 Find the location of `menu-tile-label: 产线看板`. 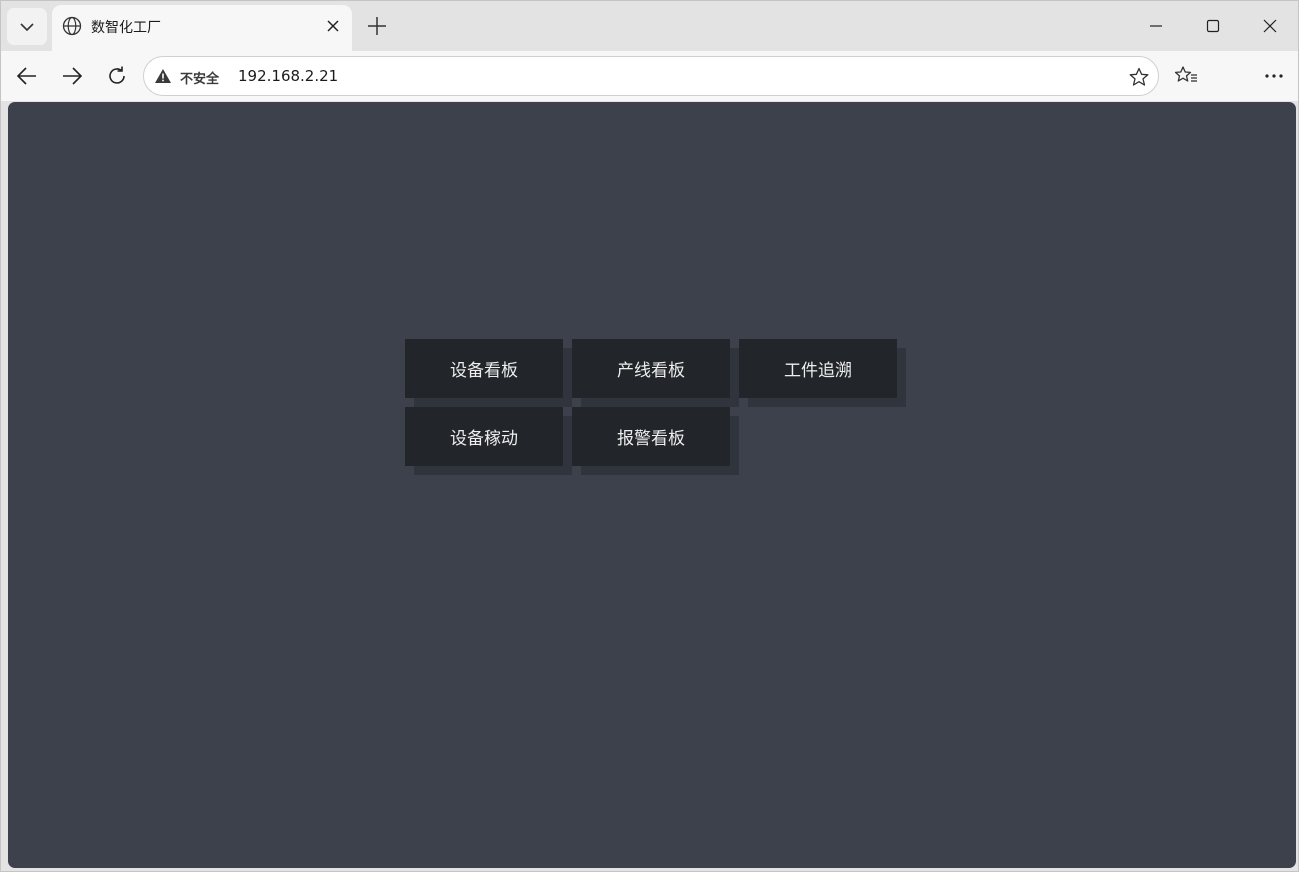

menu-tile-label: 产线看板 is located at coordinates (651, 371).